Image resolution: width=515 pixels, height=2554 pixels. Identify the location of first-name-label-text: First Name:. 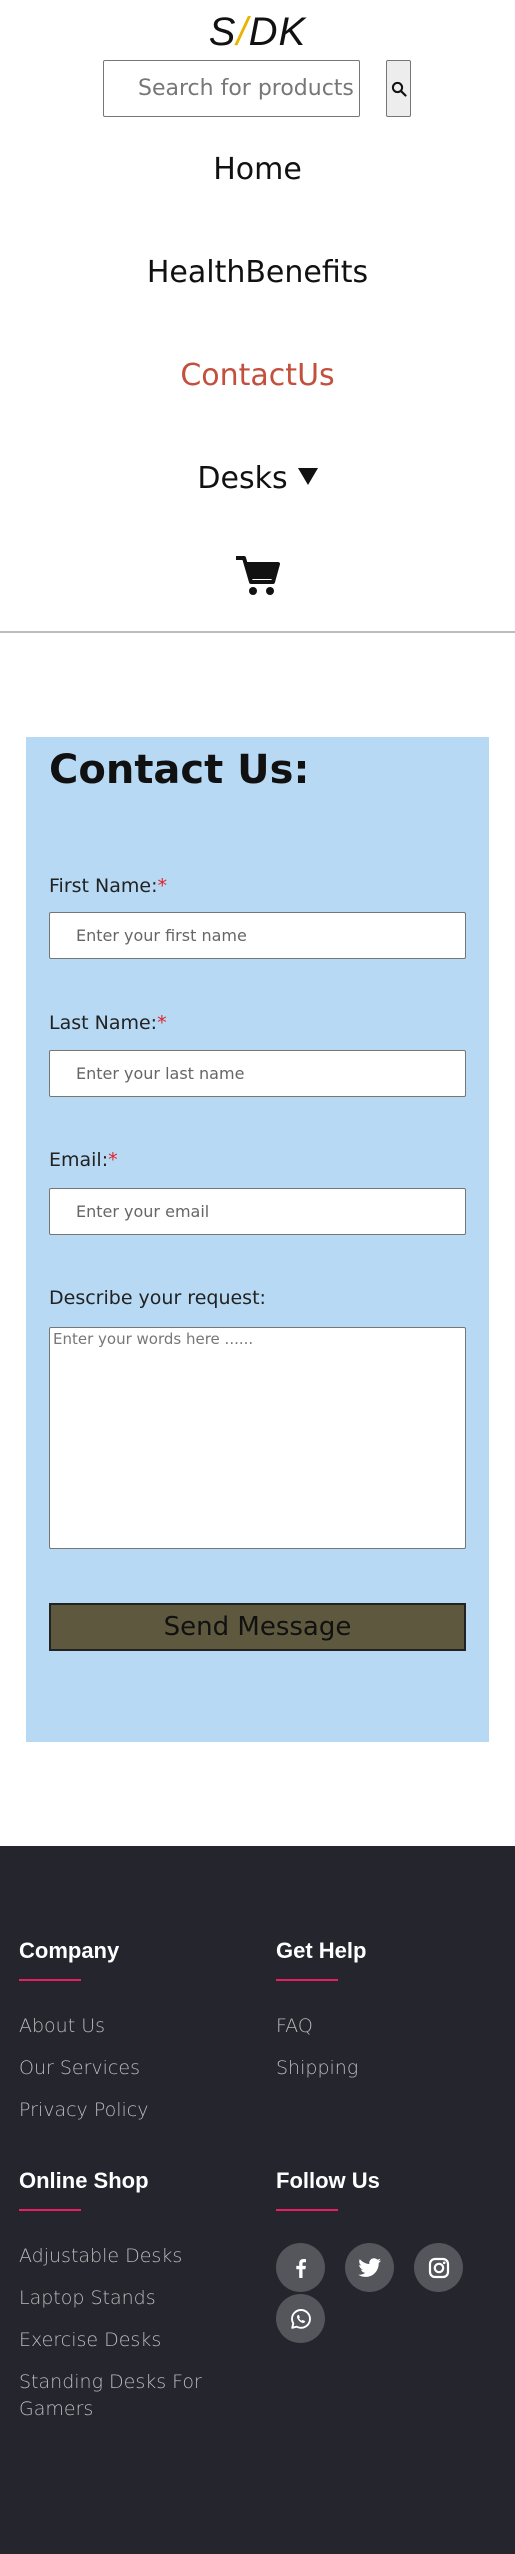
(103, 886).